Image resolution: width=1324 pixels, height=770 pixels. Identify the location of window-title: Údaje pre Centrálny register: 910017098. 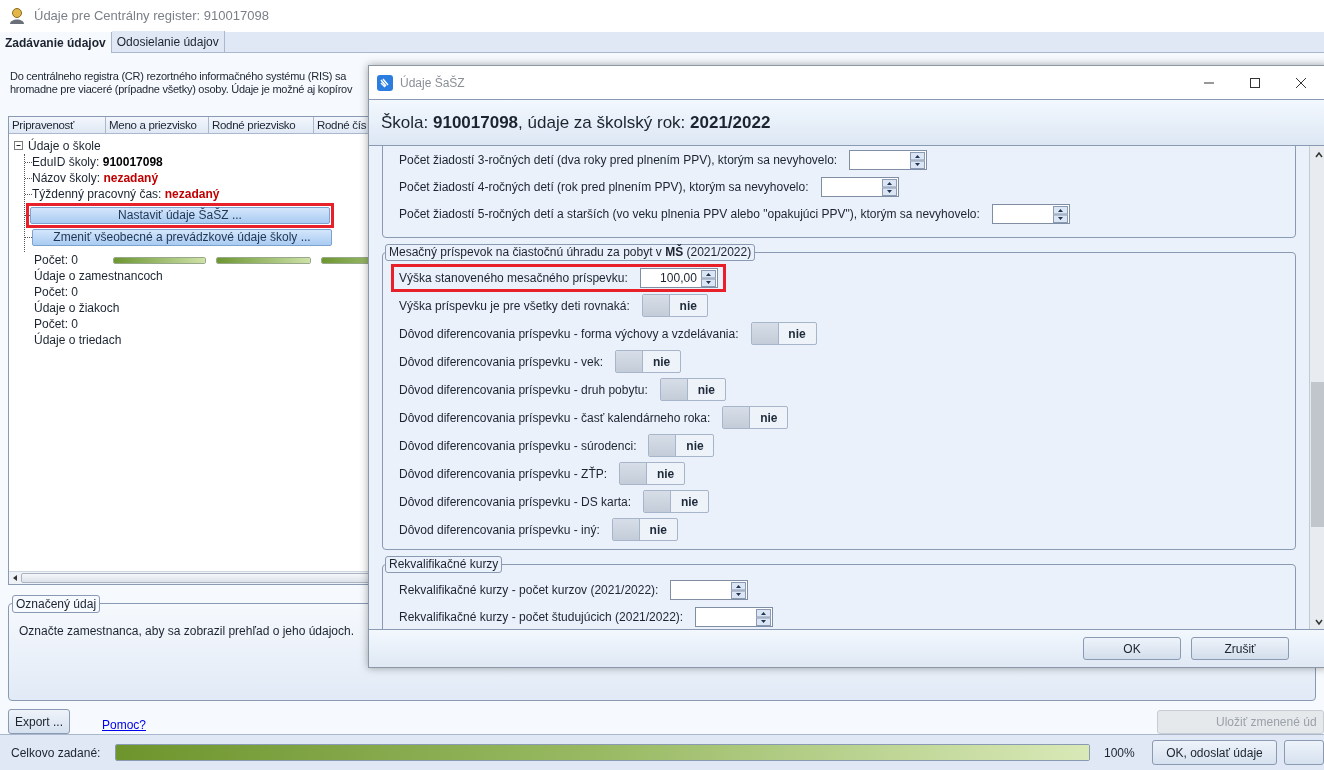
(151, 16).